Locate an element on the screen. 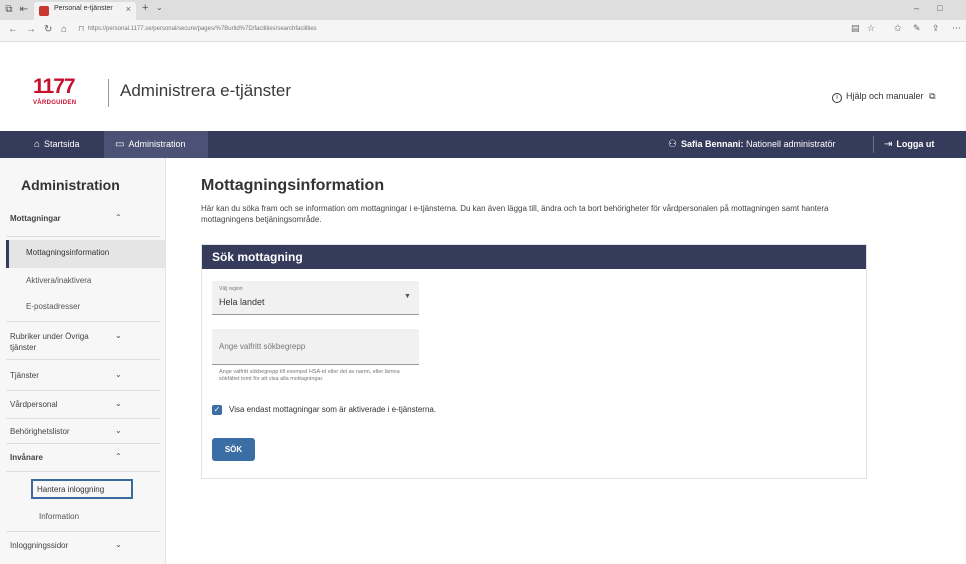 Image resolution: width=966 pixels, height=564 pixels. nav-startsida: ⌂ Startsida is located at coordinates (52, 144).